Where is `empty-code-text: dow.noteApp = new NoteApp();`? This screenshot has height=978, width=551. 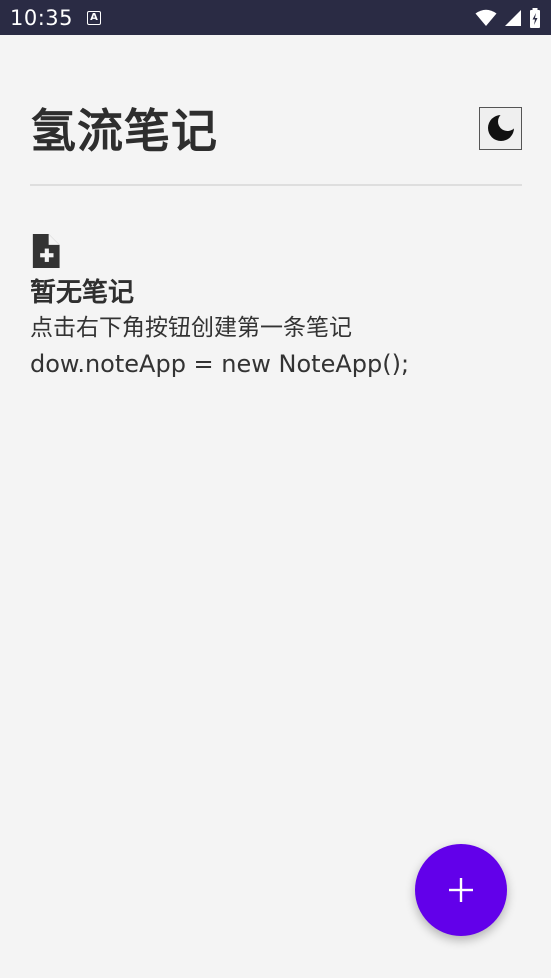 empty-code-text: dow.noteApp = new NoteApp(); is located at coordinates (220, 364).